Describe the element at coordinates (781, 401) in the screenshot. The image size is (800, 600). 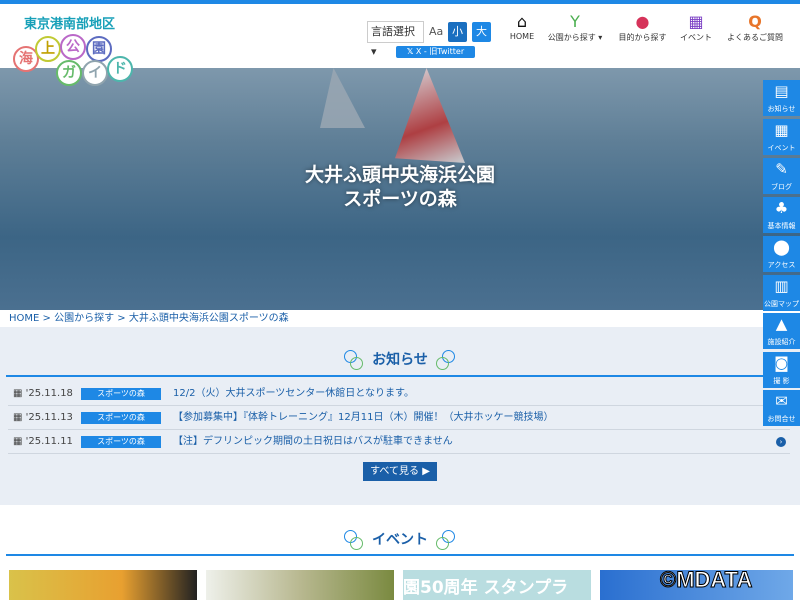
I see `mail-icon: ✉` at that location.